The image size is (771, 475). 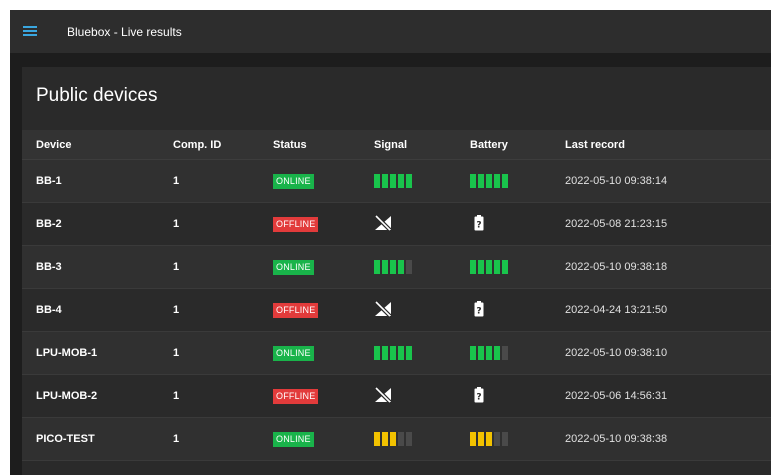 I want to click on table-row: PICO-TEST 1 ONLINE 2022-05-10 09:38:38, so click(x=396, y=439).